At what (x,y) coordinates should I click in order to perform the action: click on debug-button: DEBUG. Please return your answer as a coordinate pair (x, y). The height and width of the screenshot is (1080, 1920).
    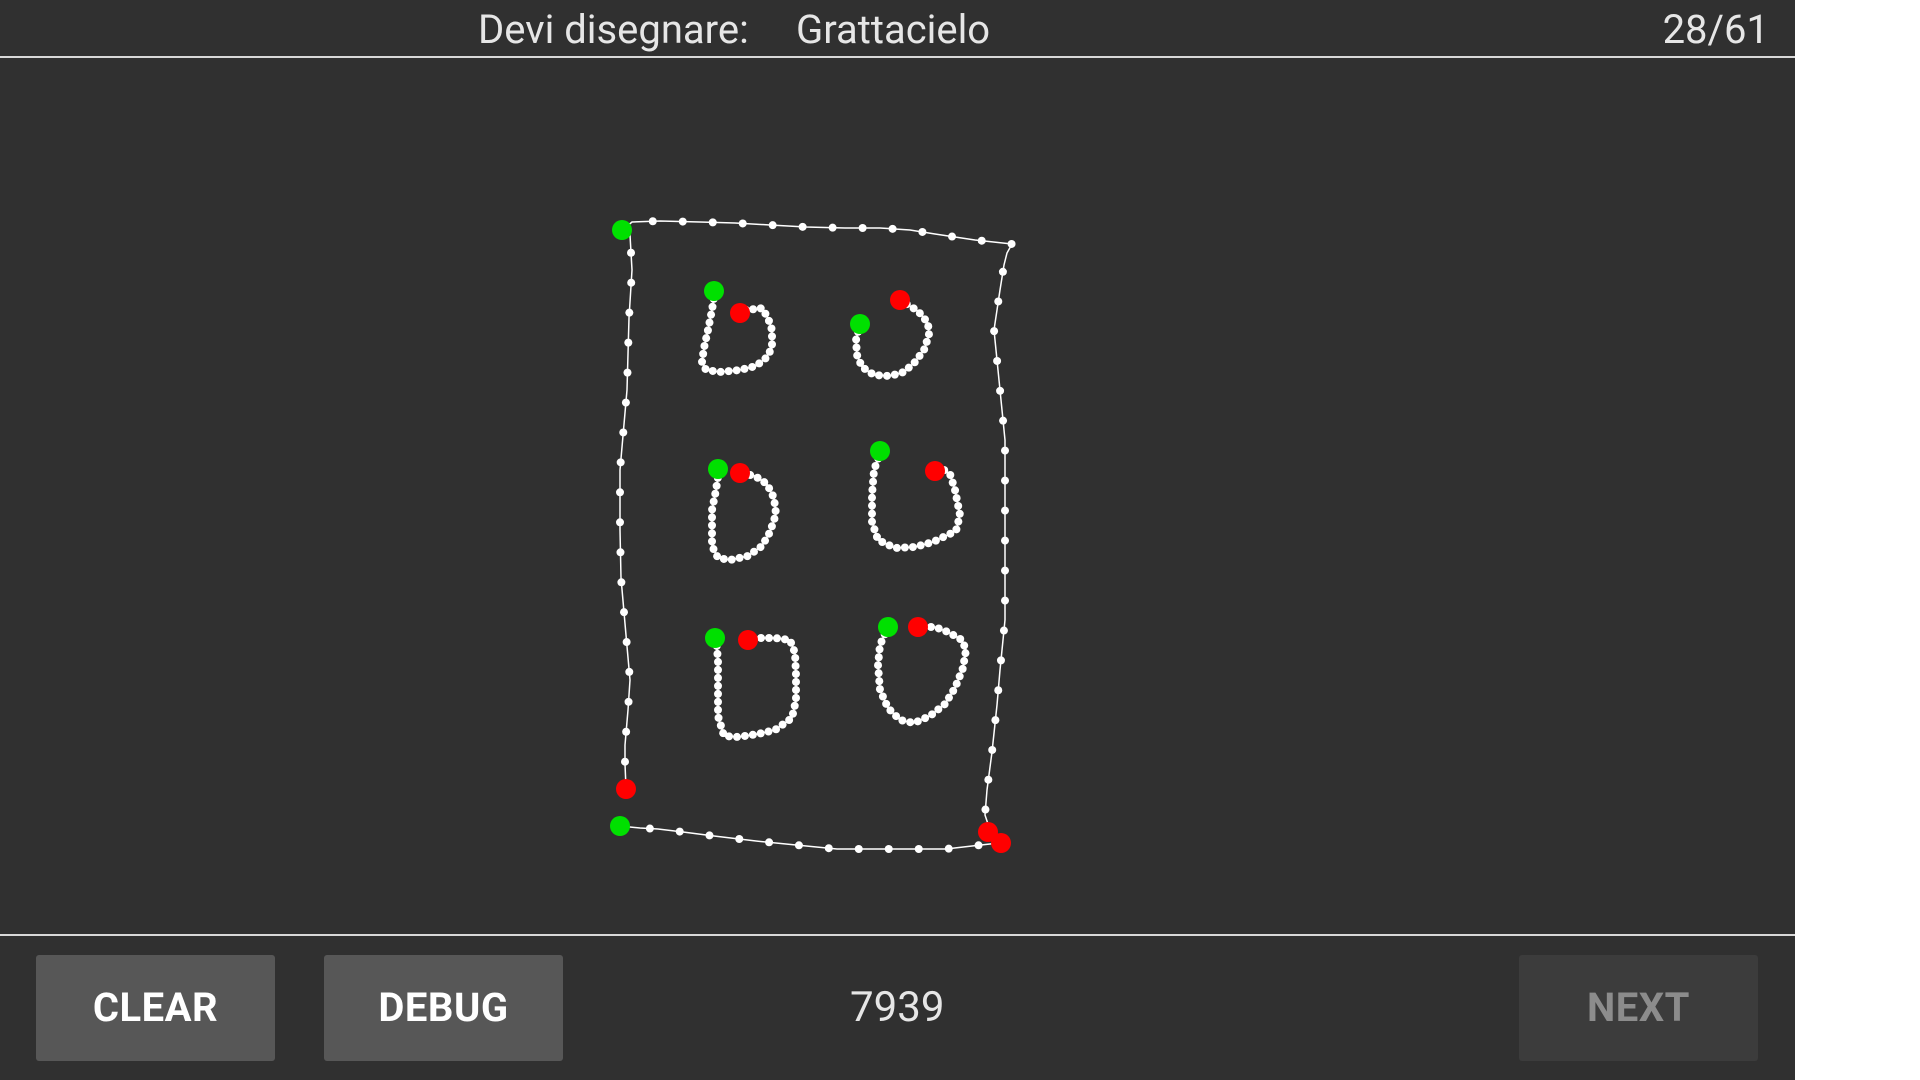
    Looking at the image, I should click on (443, 1008).